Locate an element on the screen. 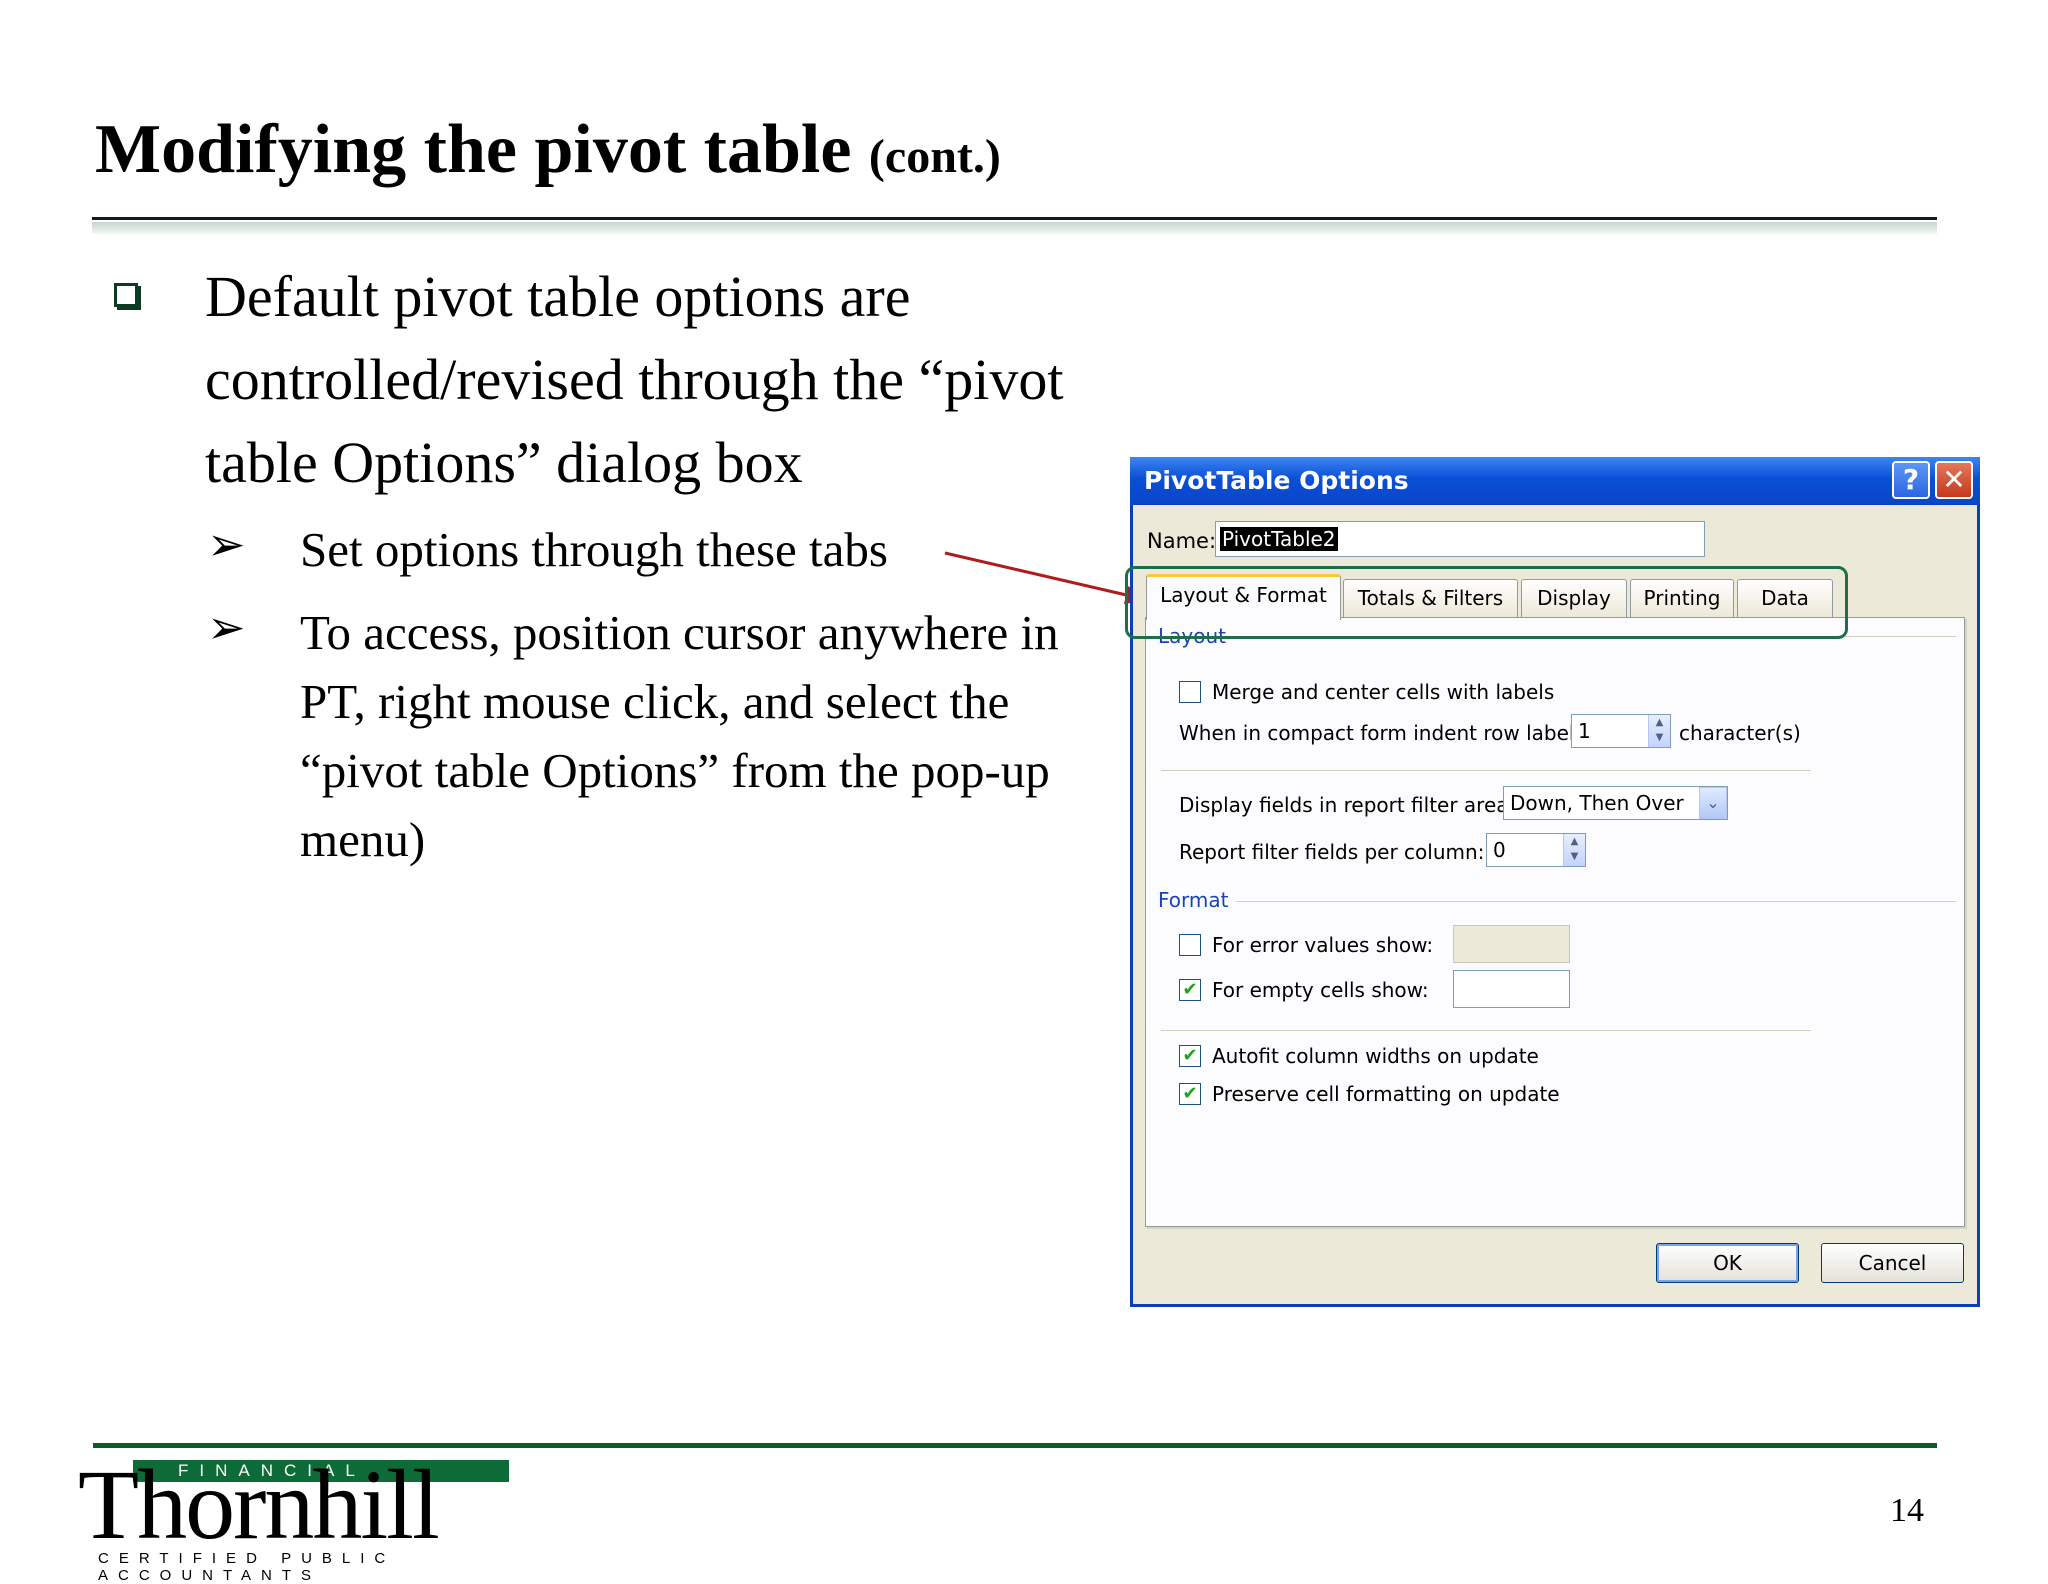  display-fields-select: Down, Then Over ⌄ is located at coordinates (1615, 803).